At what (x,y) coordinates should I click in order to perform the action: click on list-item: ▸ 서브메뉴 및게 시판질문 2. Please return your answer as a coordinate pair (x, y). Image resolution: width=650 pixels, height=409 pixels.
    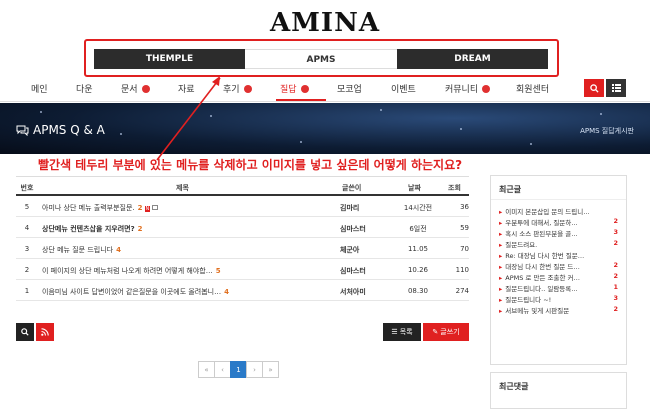
    Looking at the image, I should click on (558, 310).